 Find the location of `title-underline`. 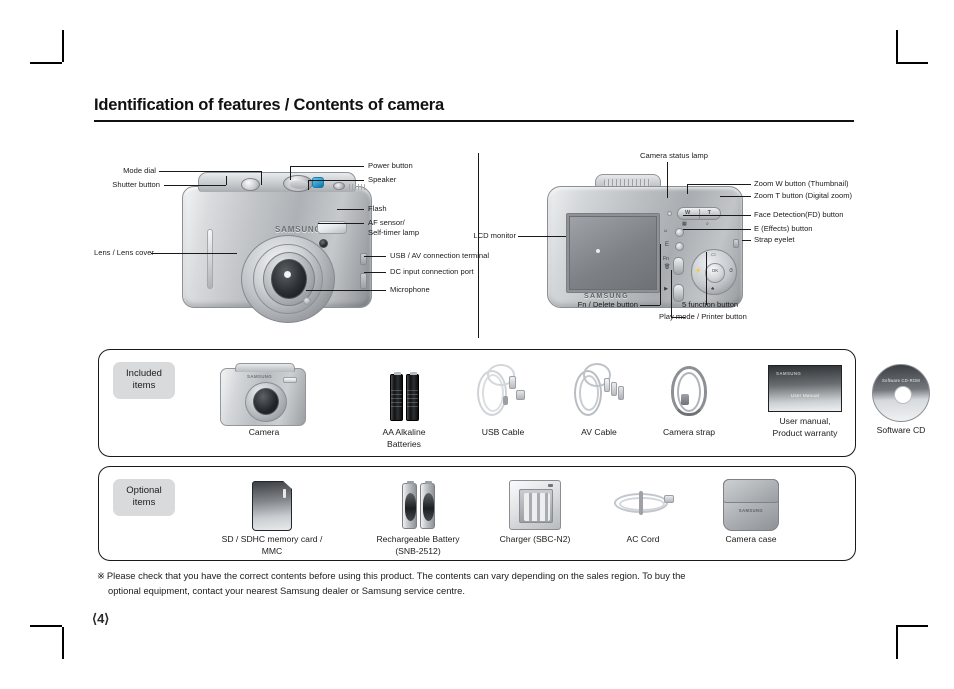

title-underline is located at coordinates (474, 121).